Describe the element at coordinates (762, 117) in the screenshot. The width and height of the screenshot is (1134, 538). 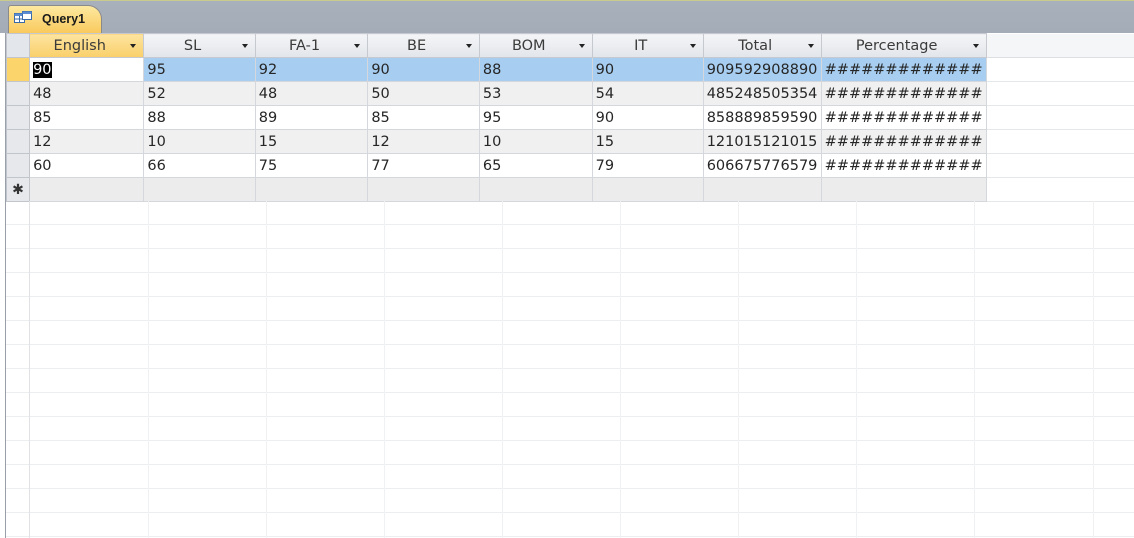
I see `table-cell: 858889859590` at that location.